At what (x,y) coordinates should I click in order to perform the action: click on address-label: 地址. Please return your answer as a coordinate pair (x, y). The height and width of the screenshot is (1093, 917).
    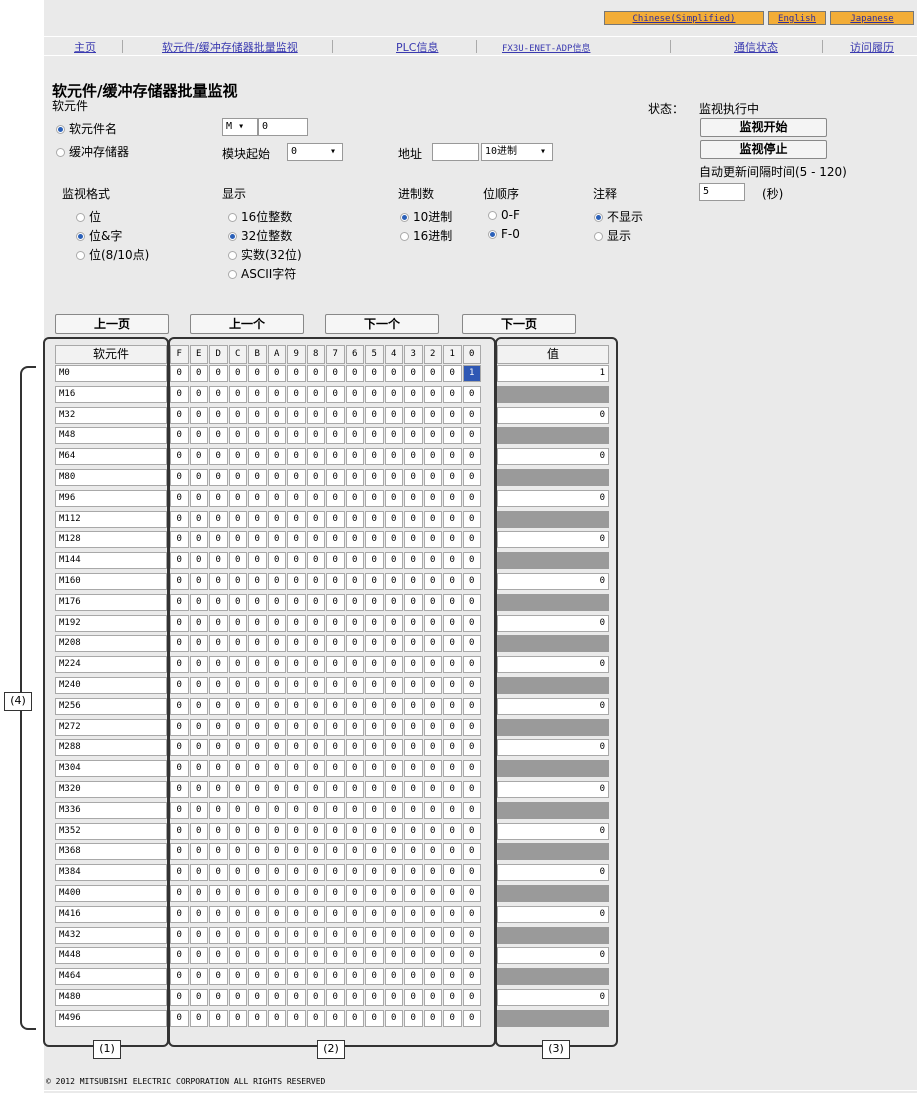
    Looking at the image, I should click on (410, 154).